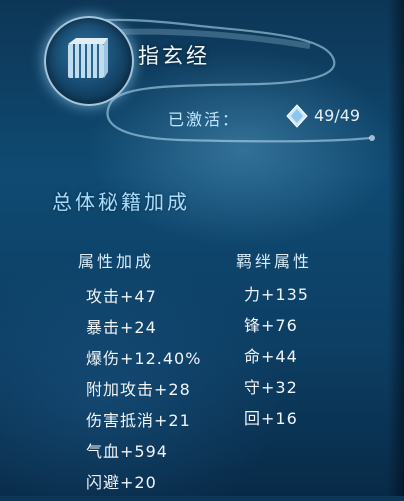 Image resolution: width=404 pixels, height=501 pixels. Describe the element at coordinates (271, 387) in the screenshot. I see `bond-item-guard: 守+32` at that location.